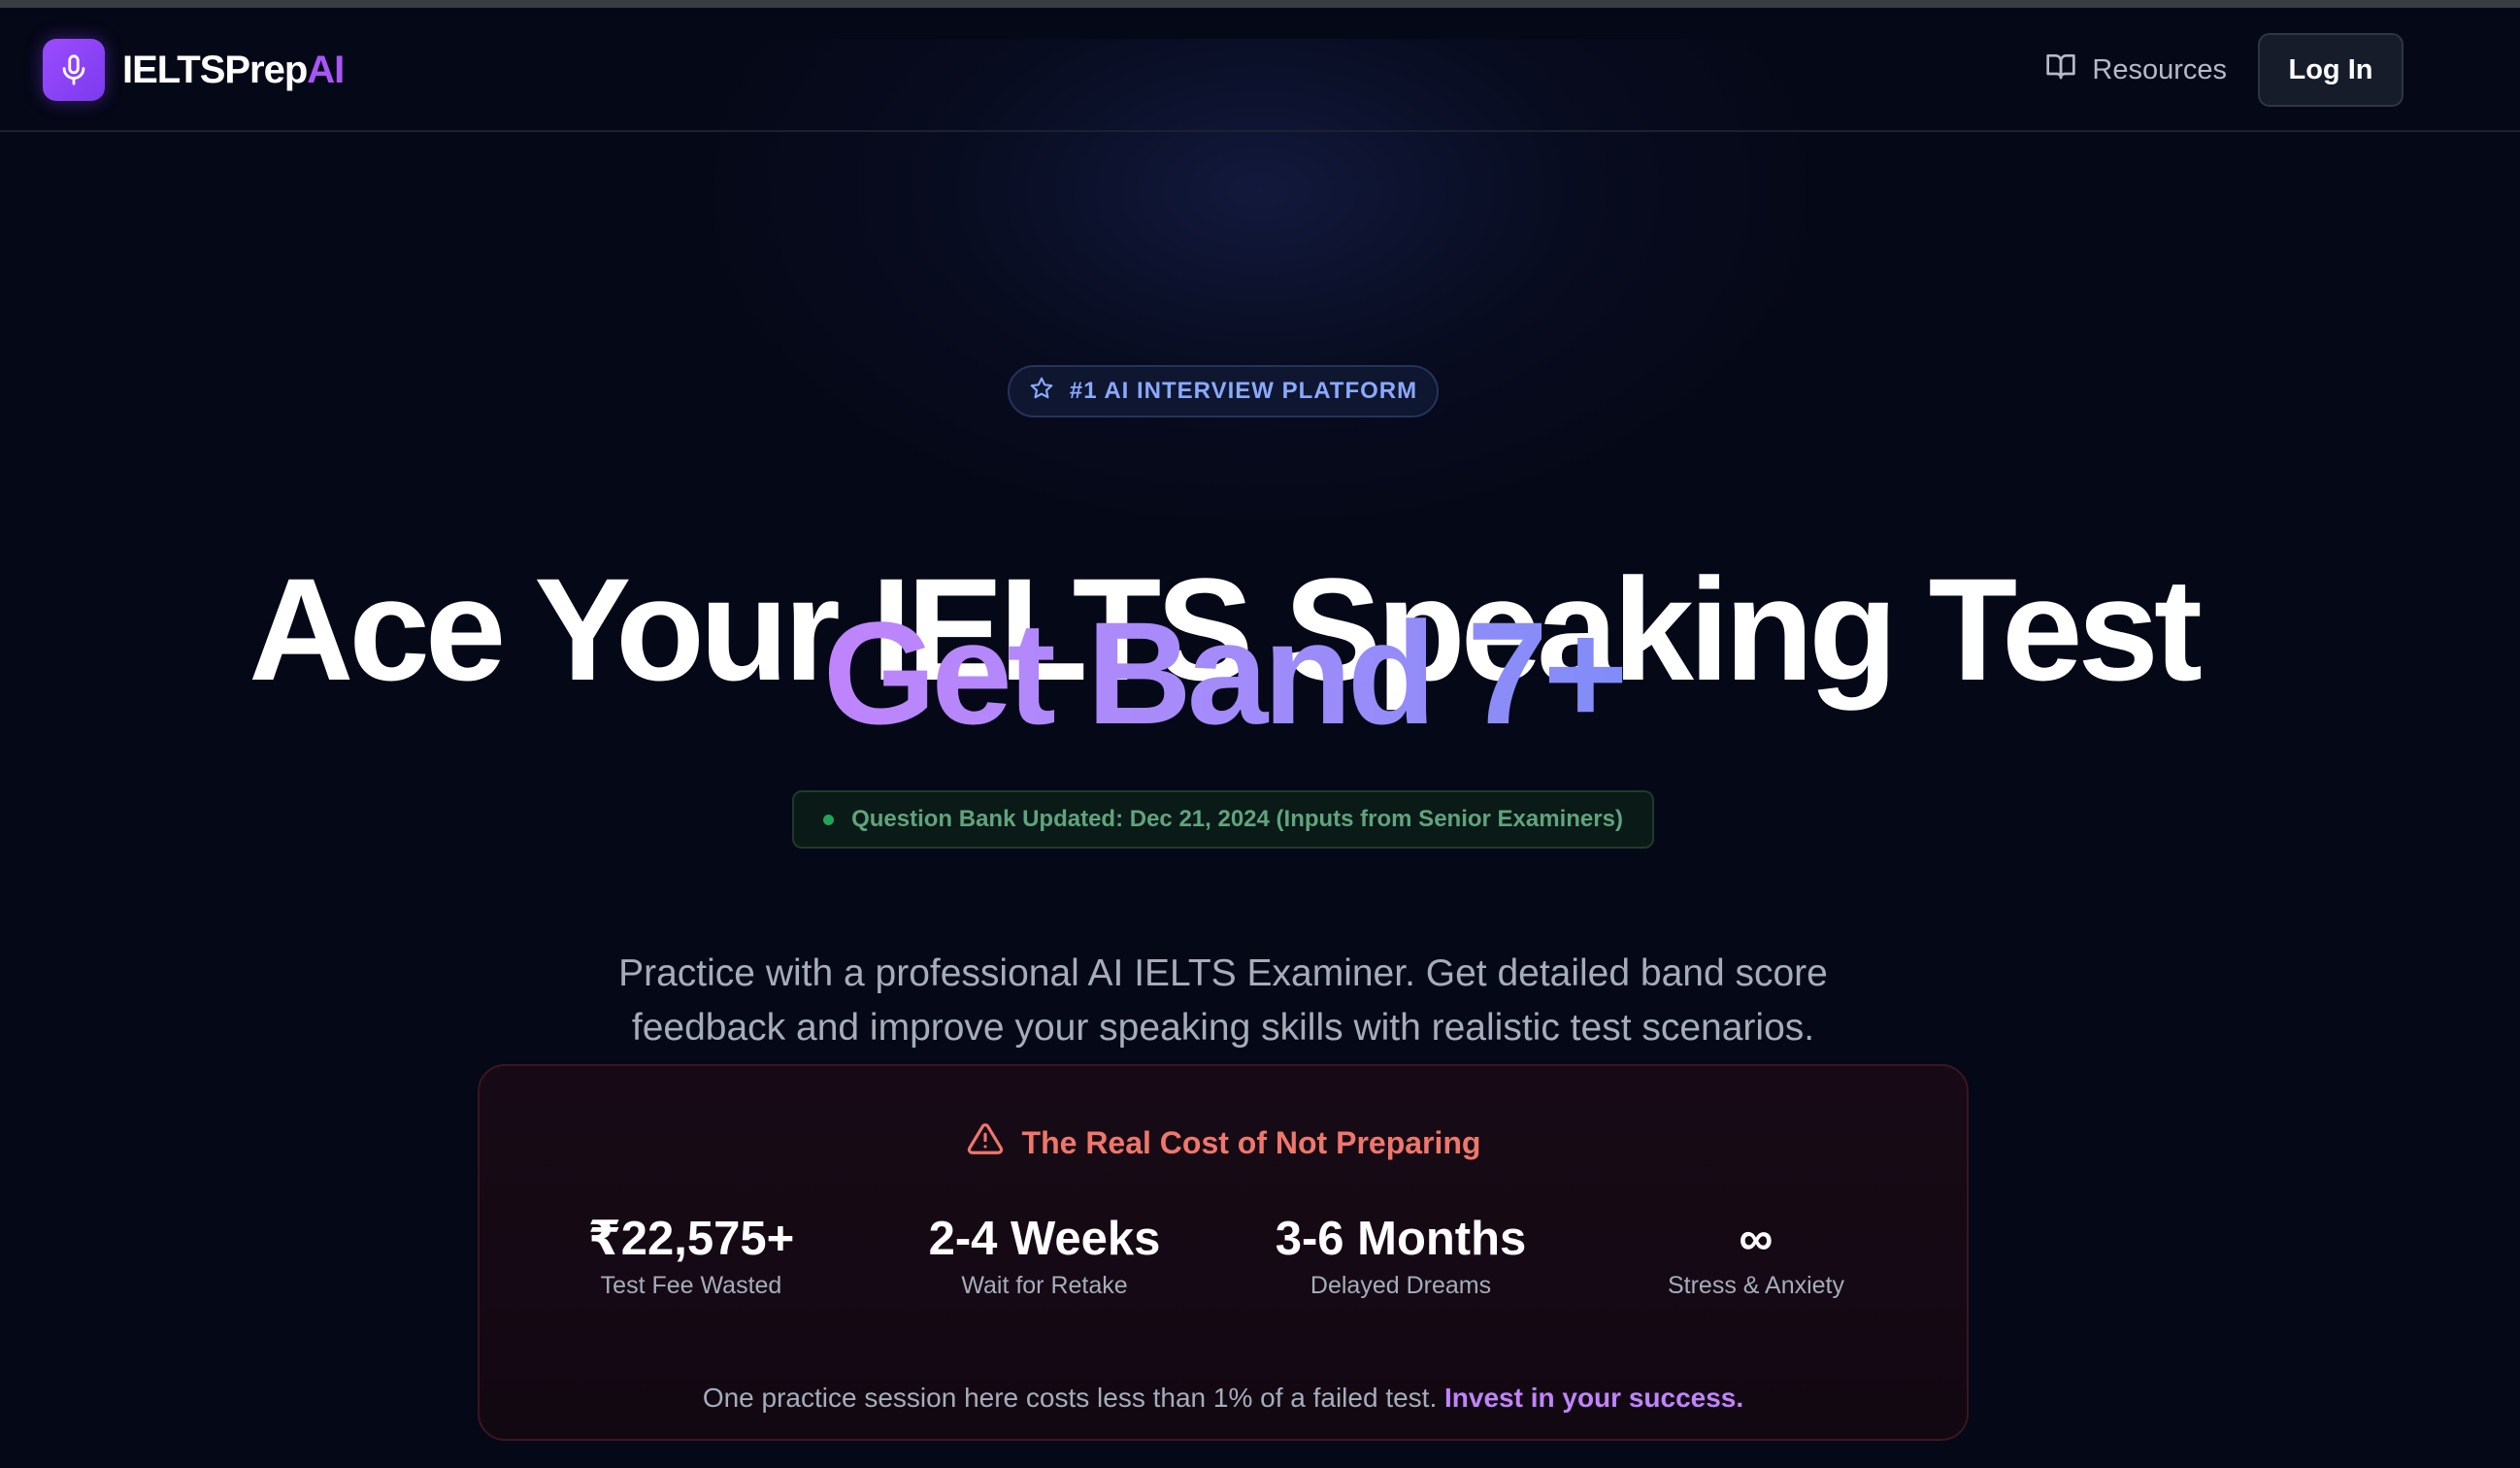 This screenshot has height=1468, width=2520. I want to click on logo-text: IELTSPrep AI, so click(233, 70).